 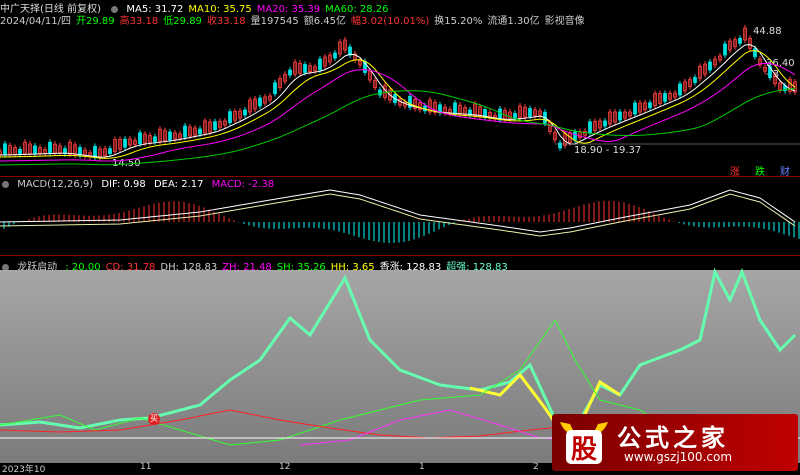 I want to click on watermark-banner: 股 公式之家 www.gszj100.com, so click(x=675, y=442).